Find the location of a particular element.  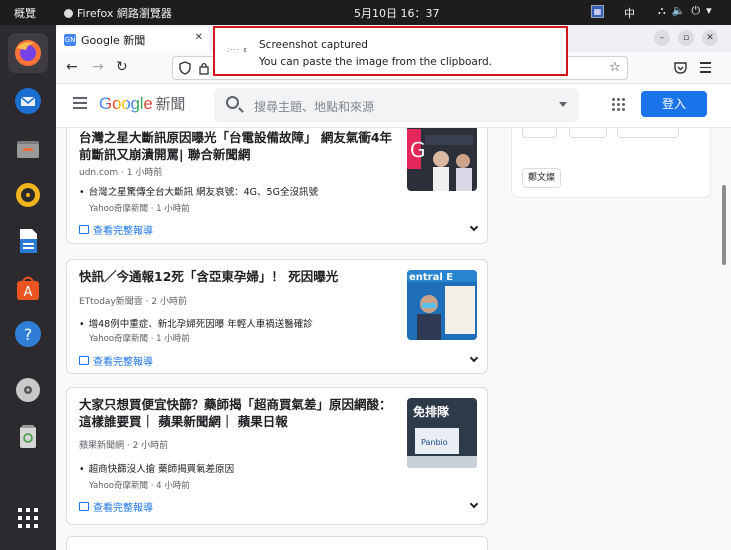

app-menu: Firefox 網路瀏覽器 is located at coordinates (118, 13).